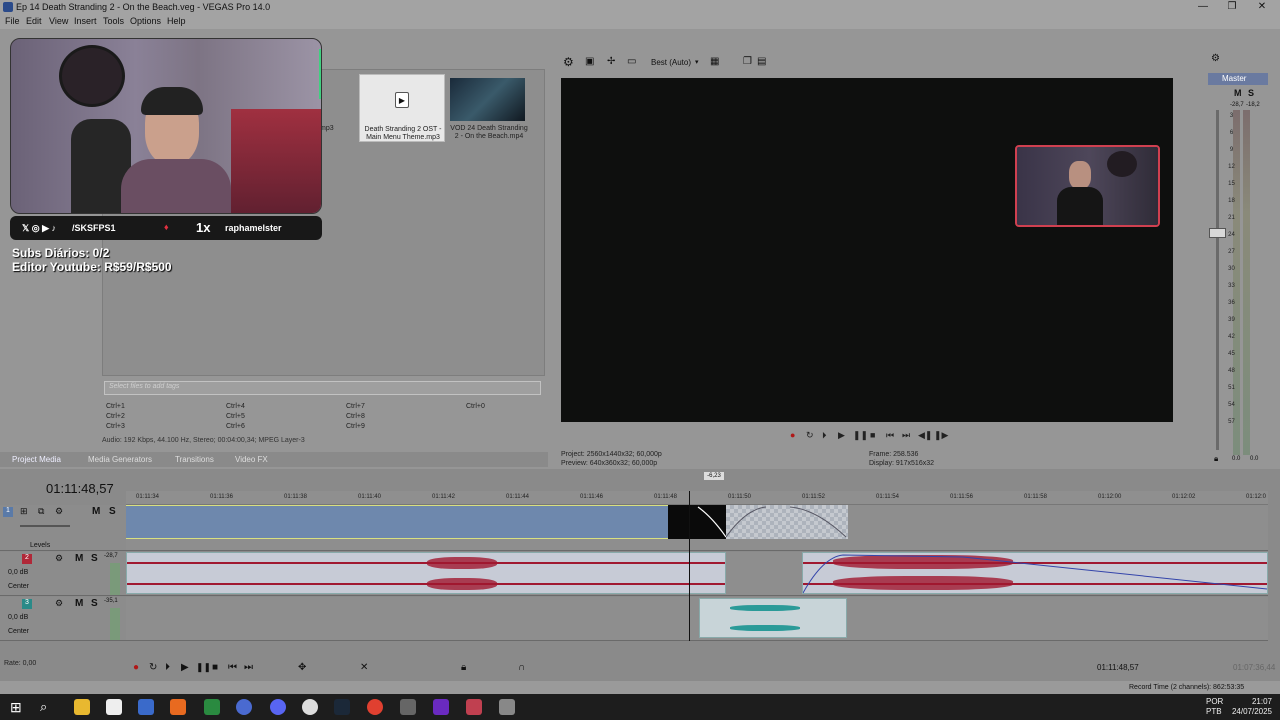 The height and width of the screenshot is (720, 1280). Describe the element at coordinates (475, 406) in the screenshot. I see `tag-shortcut: Ctrl+0` at that location.